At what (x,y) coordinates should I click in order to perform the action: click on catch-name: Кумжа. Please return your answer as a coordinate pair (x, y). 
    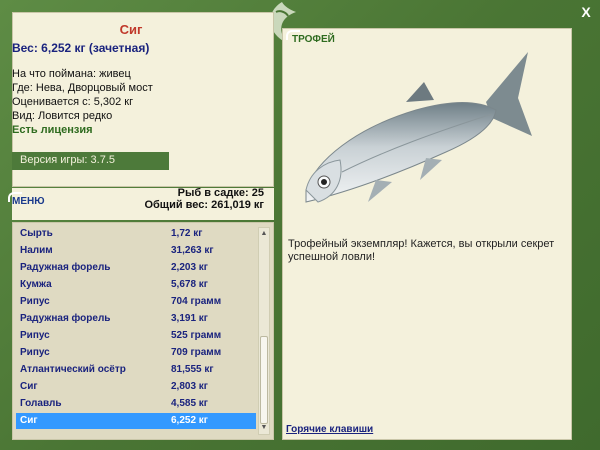
    Looking at the image, I should click on (36, 284).